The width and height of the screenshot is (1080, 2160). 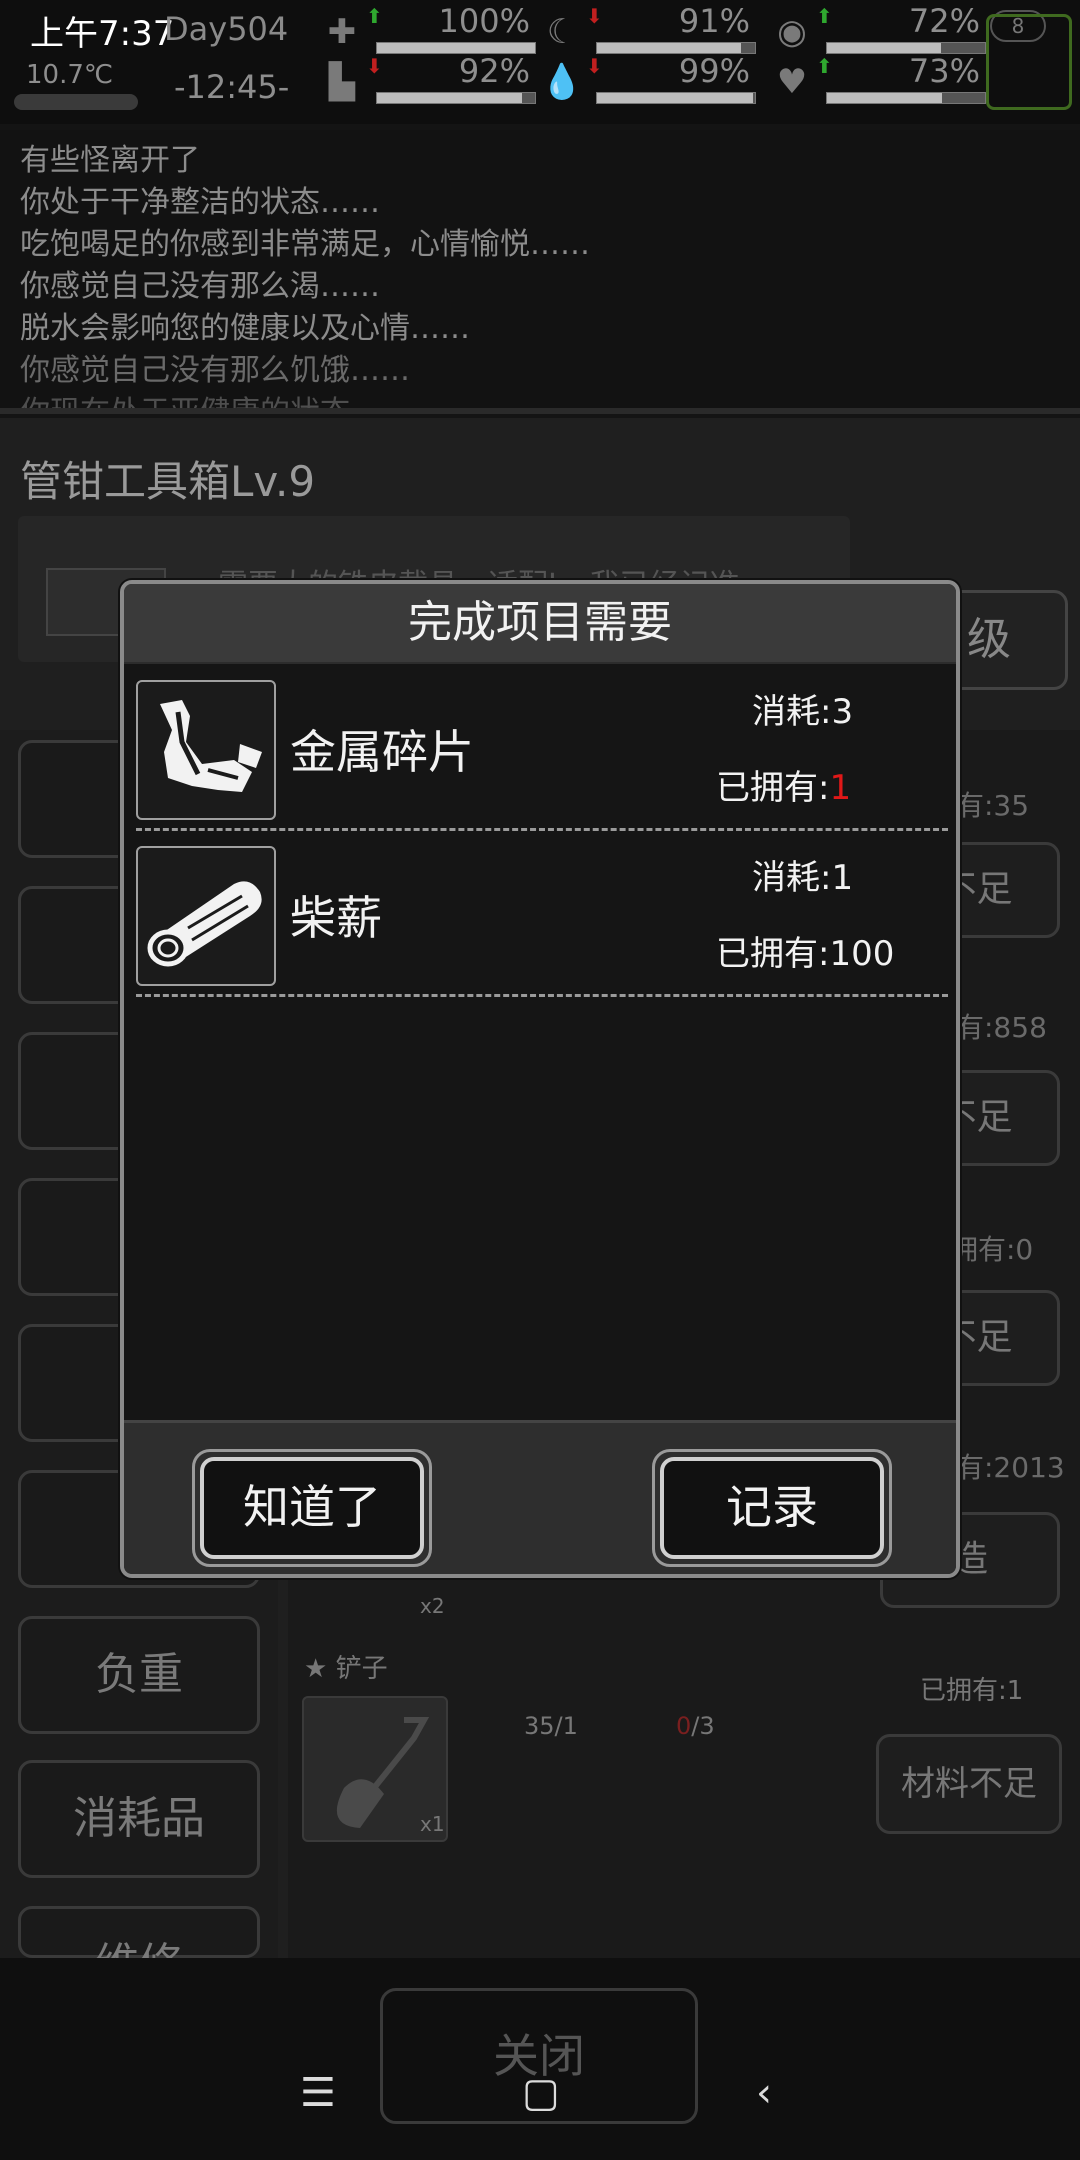 I want to click on stat-value: 99%, so click(x=714, y=71).